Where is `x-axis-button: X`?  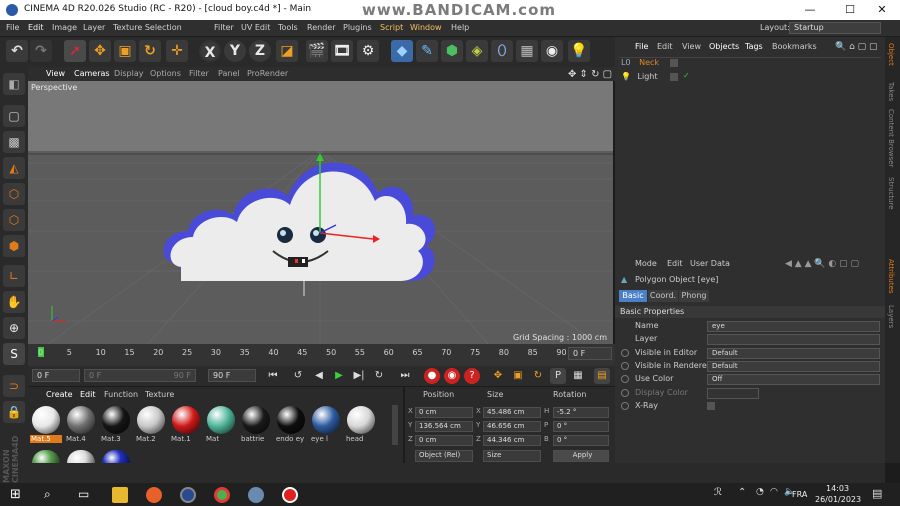
x-axis-button: X is located at coordinates (210, 51).